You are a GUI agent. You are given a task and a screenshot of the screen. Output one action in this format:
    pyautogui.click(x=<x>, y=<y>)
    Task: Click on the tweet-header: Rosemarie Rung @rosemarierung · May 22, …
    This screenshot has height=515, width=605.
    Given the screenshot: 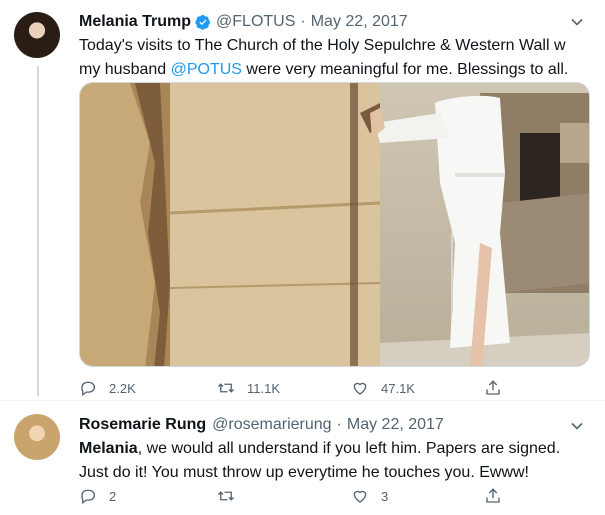 What is the action you would take?
    pyautogui.click(x=261, y=425)
    